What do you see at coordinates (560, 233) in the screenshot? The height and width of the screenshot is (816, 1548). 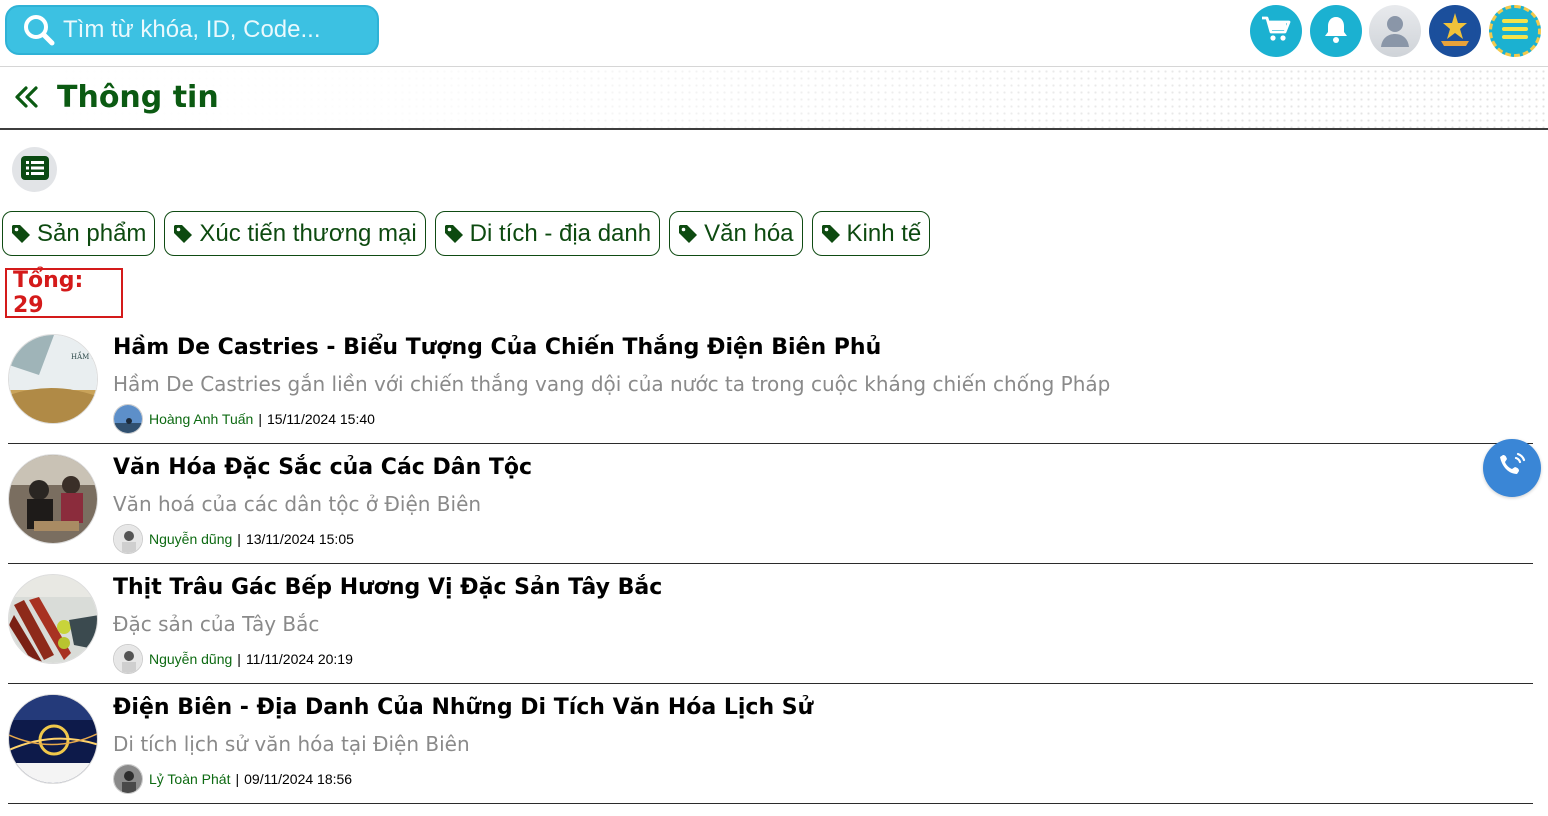 I see `tag-label: Di tích - địa danh` at bounding box center [560, 233].